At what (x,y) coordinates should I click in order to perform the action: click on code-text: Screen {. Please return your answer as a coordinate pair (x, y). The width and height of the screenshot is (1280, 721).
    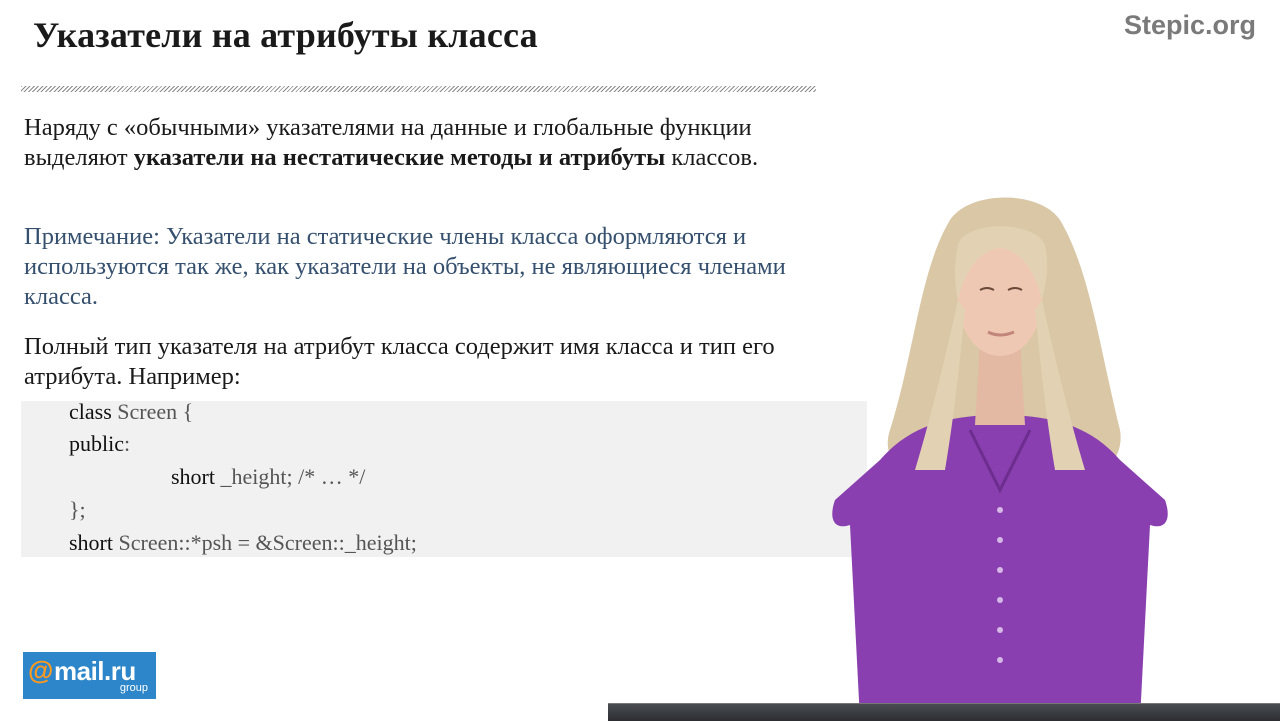
    Looking at the image, I should click on (152, 411).